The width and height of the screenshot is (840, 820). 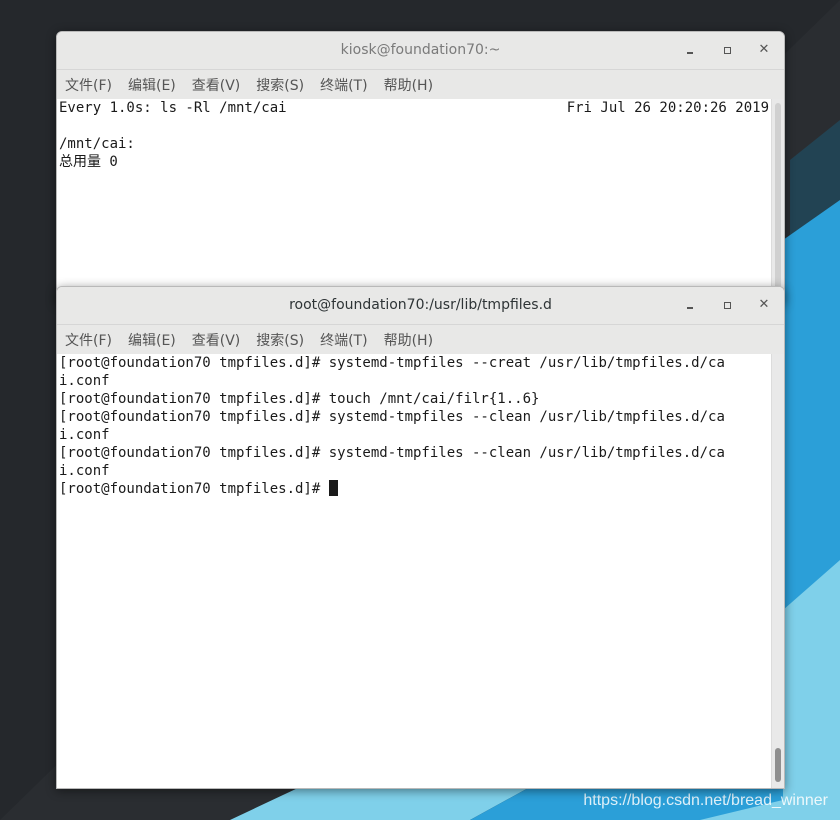 I want to click on prompt-line: [root@foundation70 tmpfiles.d]#, so click(x=415, y=489).